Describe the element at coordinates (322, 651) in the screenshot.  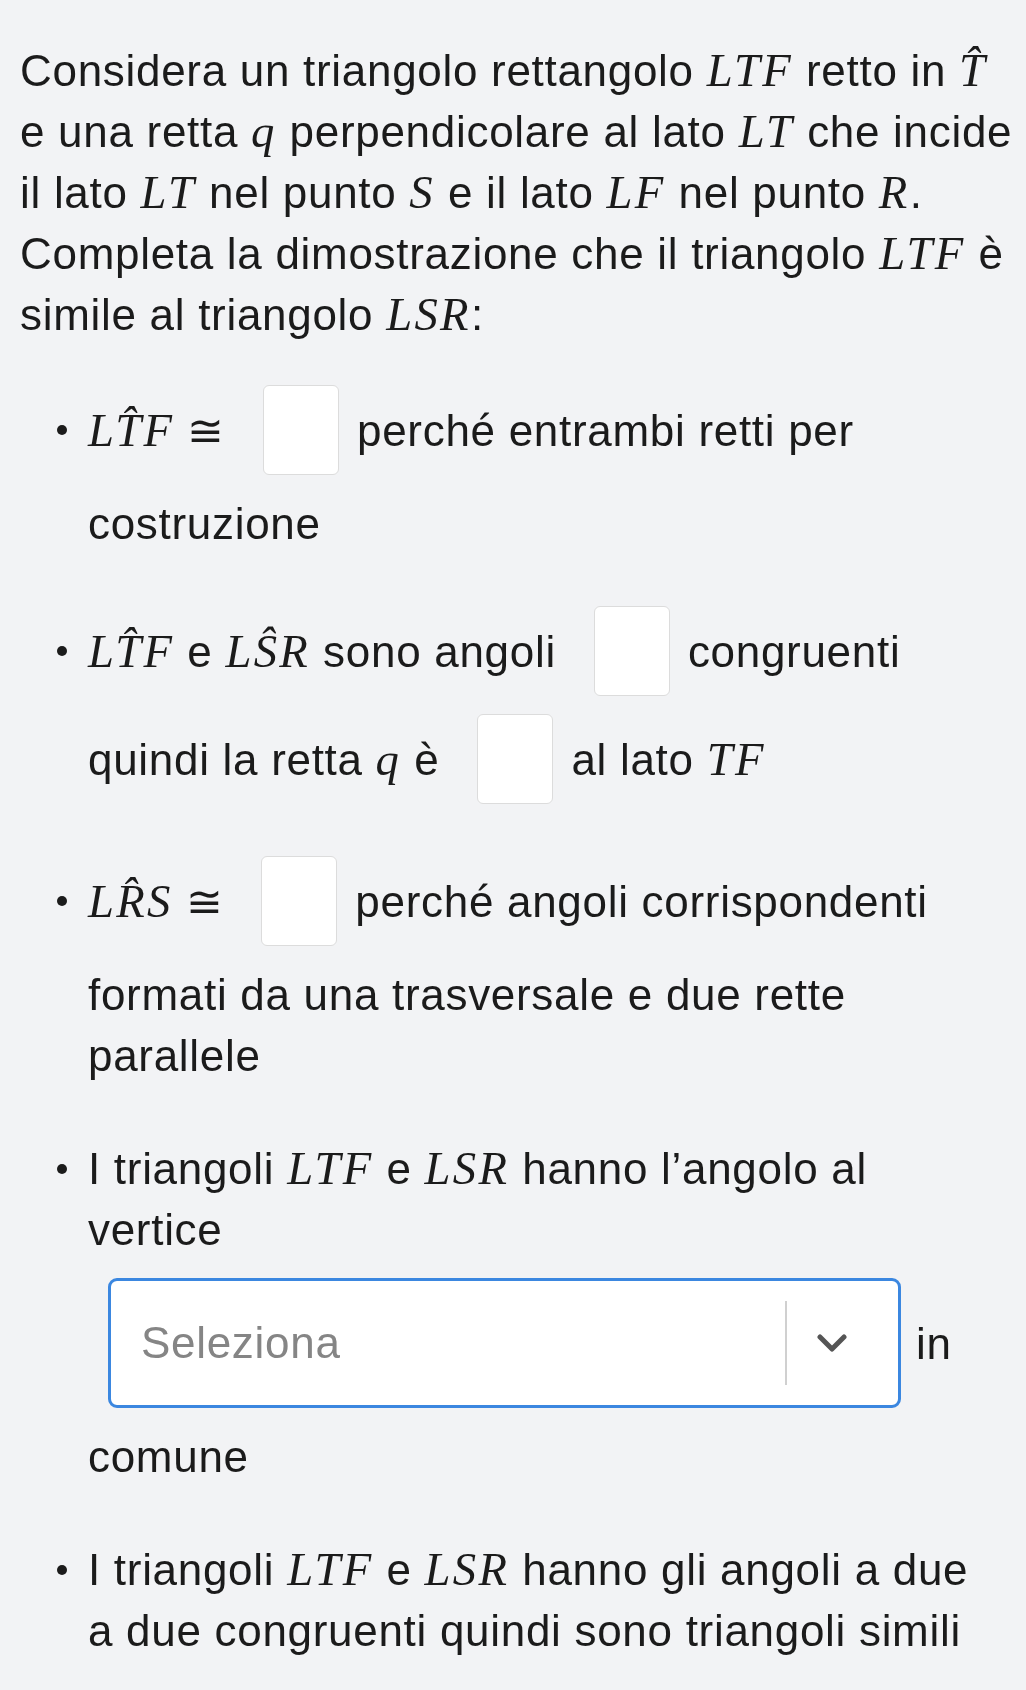
I see `statement-text: LT̂F e LŜR sono angoli` at that location.